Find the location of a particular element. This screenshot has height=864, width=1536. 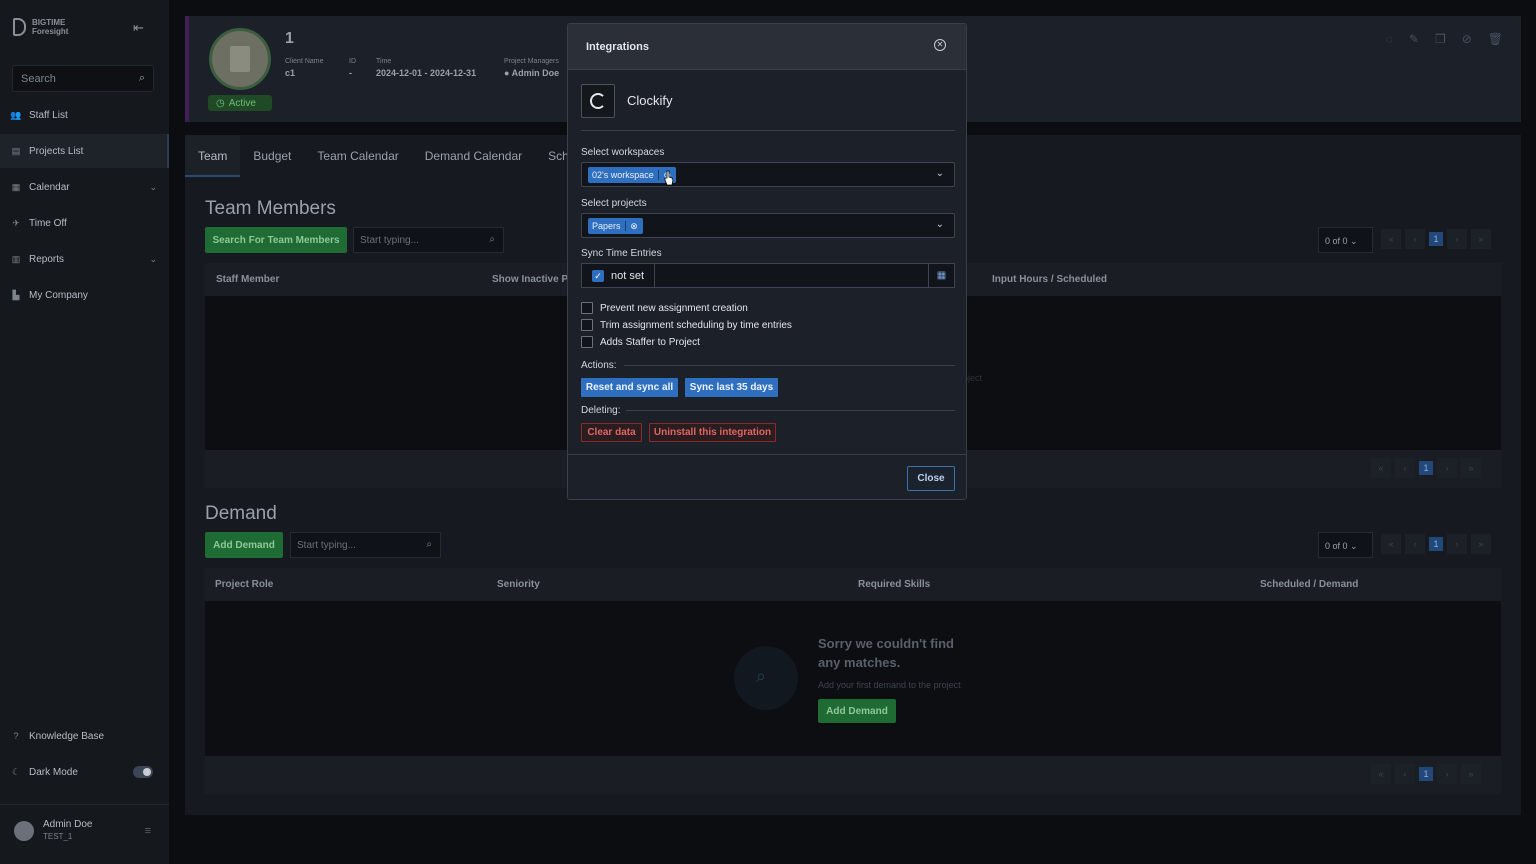

user-profile: Admin Doe TEST_1 ≡ is located at coordinates (84, 834).